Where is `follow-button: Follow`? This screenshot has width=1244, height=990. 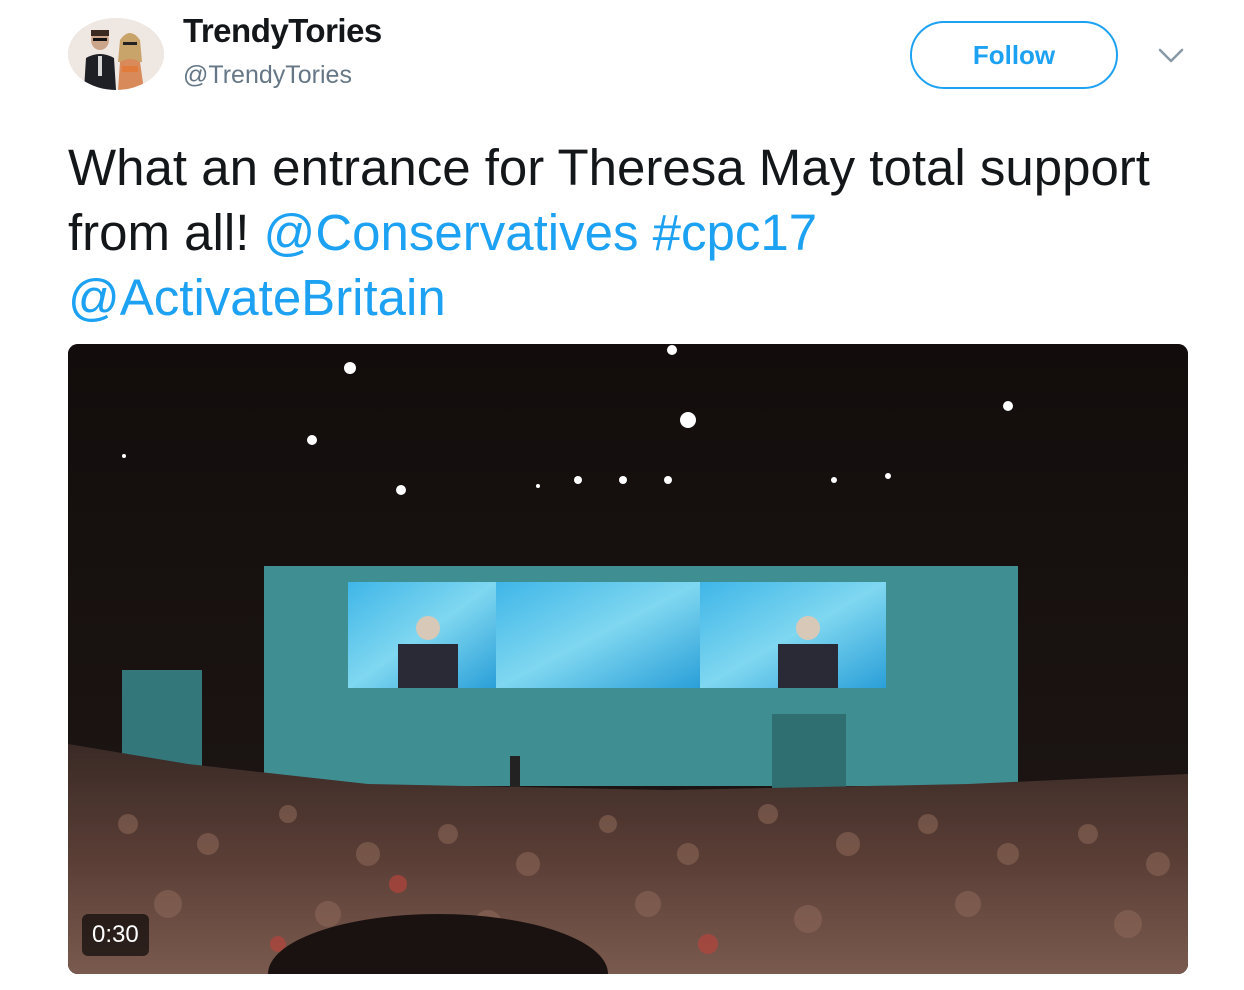 follow-button: Follow is located at coordinates (1014, 55).